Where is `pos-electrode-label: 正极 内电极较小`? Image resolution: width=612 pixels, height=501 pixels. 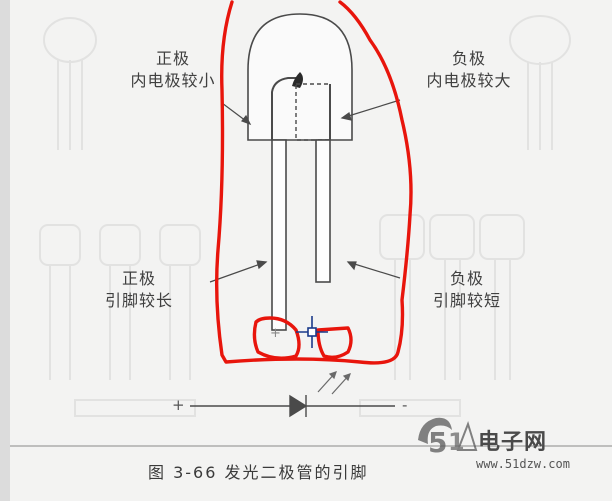 pos-electrode-label: 正极 内电极较小 is located at coordinates (173, 70).